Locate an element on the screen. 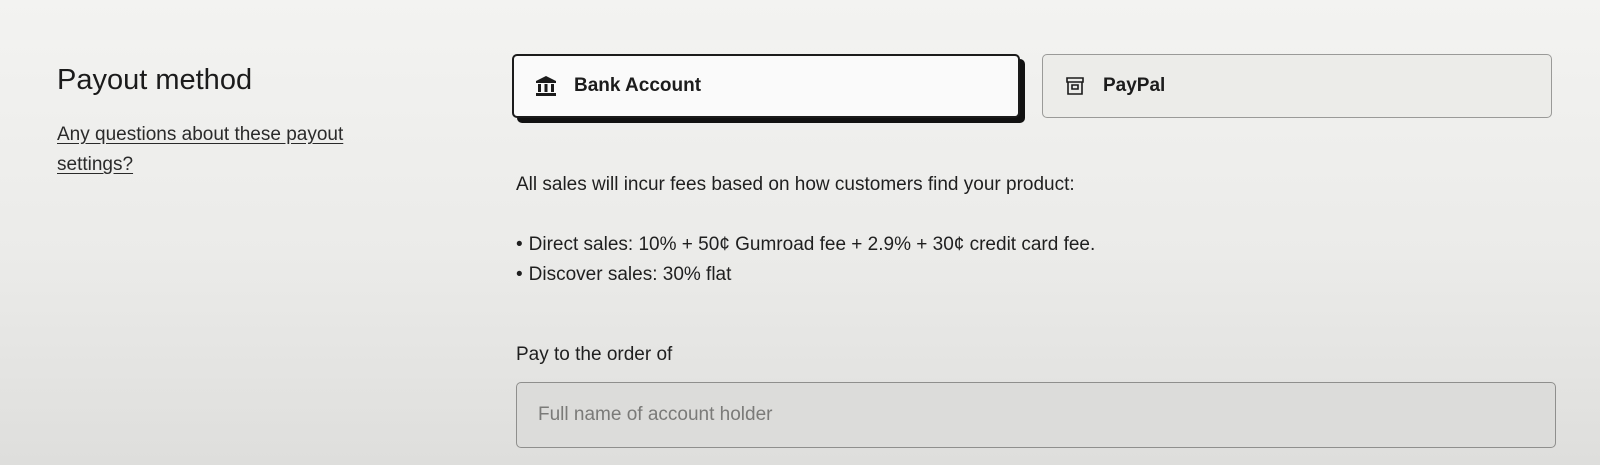 This screenshot has height=465, width=1600. paypal-label: PayPal is located at coordinates (1134, 85).